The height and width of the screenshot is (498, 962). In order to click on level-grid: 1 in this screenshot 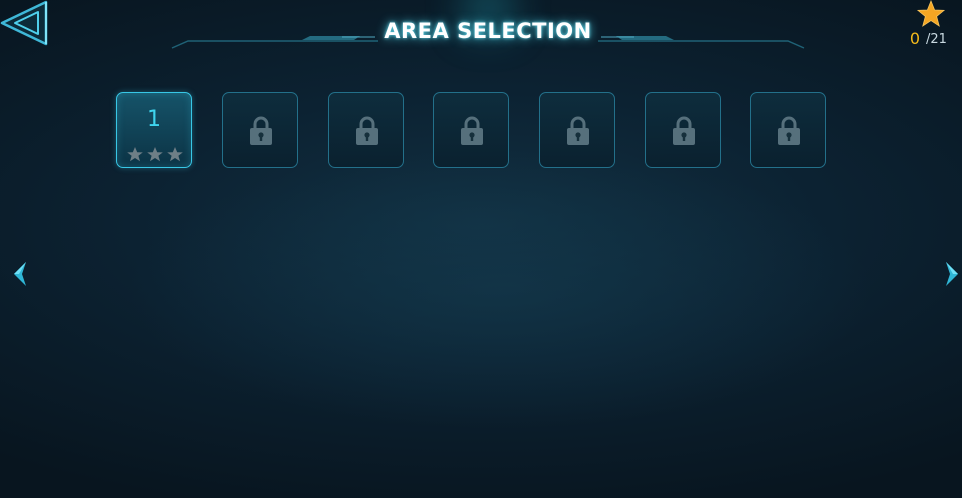, I will do `click(472, 131)`.